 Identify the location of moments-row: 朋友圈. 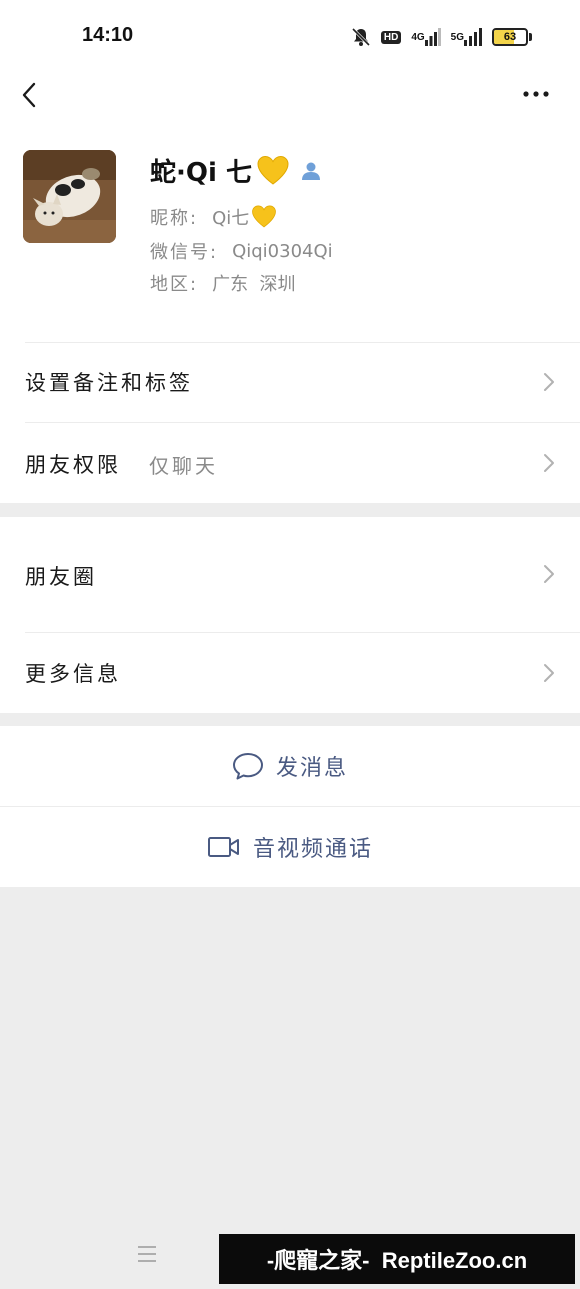
(290, 574).